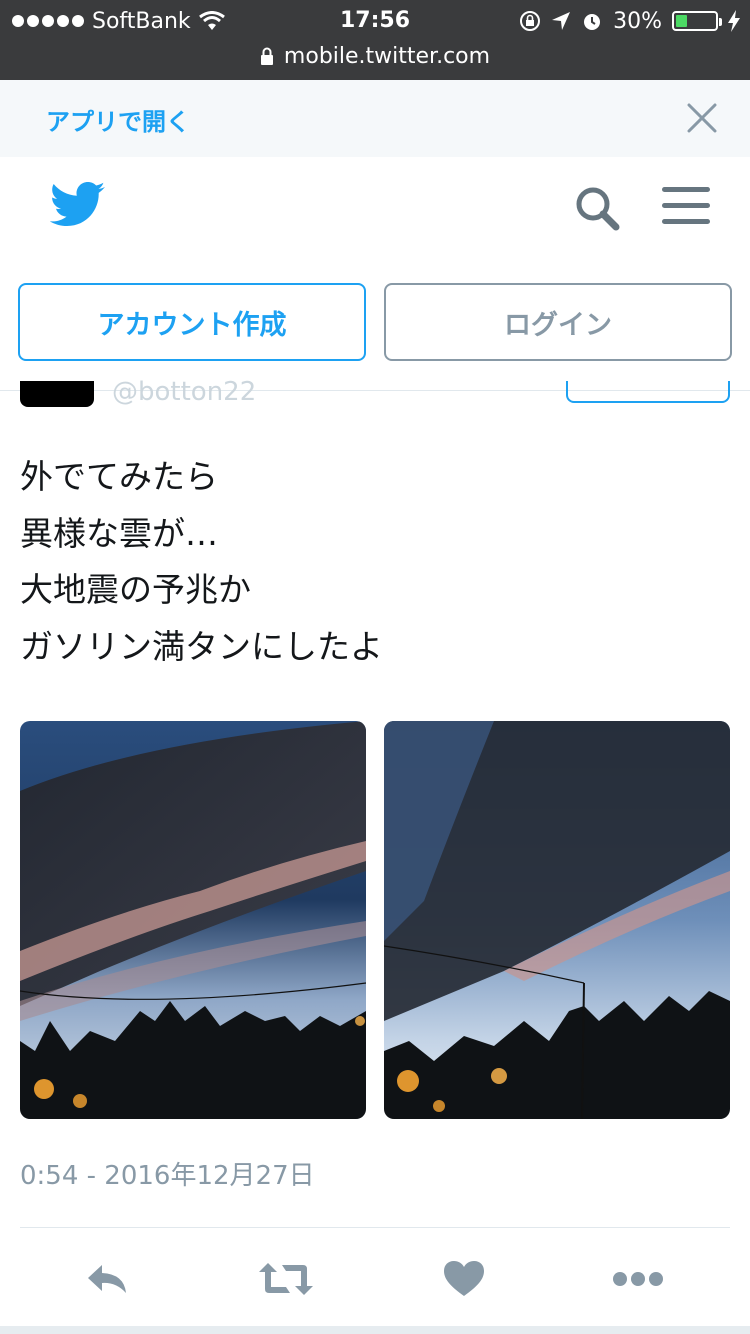  What do you see at coordinates (78, 205) in the screenshot?
I see `twitter-logo-icon` at bounding box center [78, 205].